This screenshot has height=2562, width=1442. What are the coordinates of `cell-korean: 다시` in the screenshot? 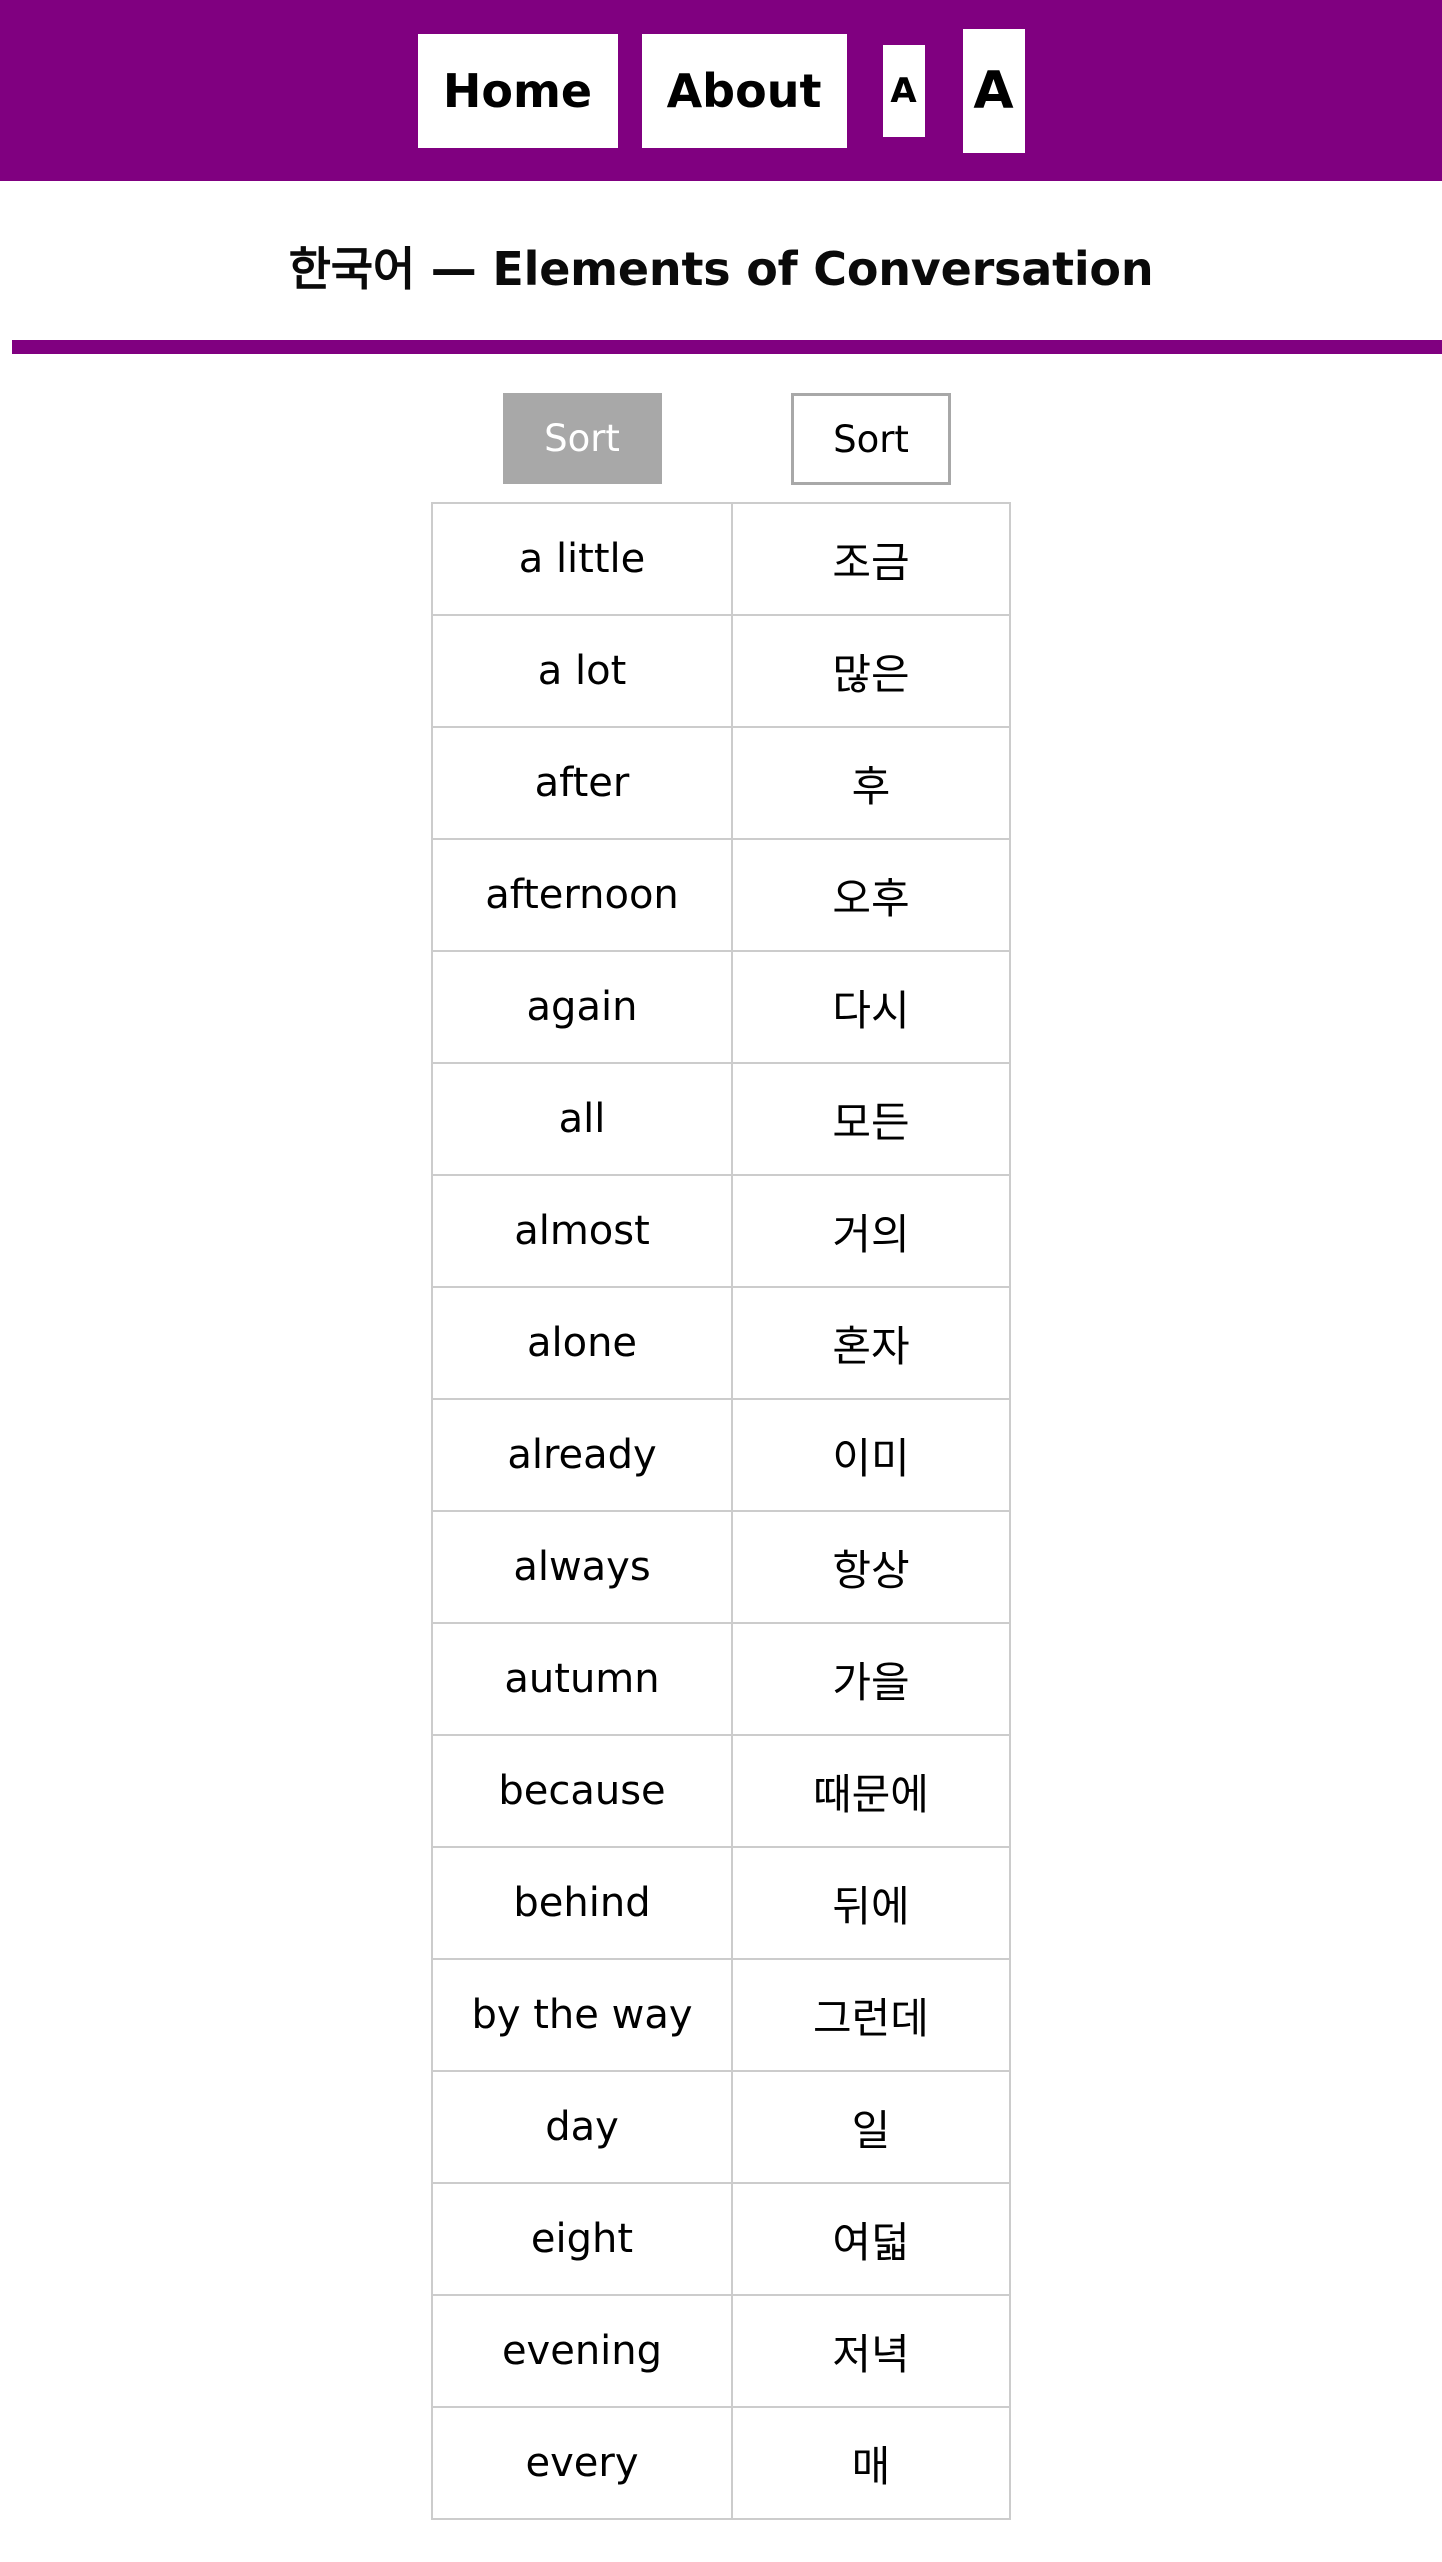 It's located at (871, 1007).